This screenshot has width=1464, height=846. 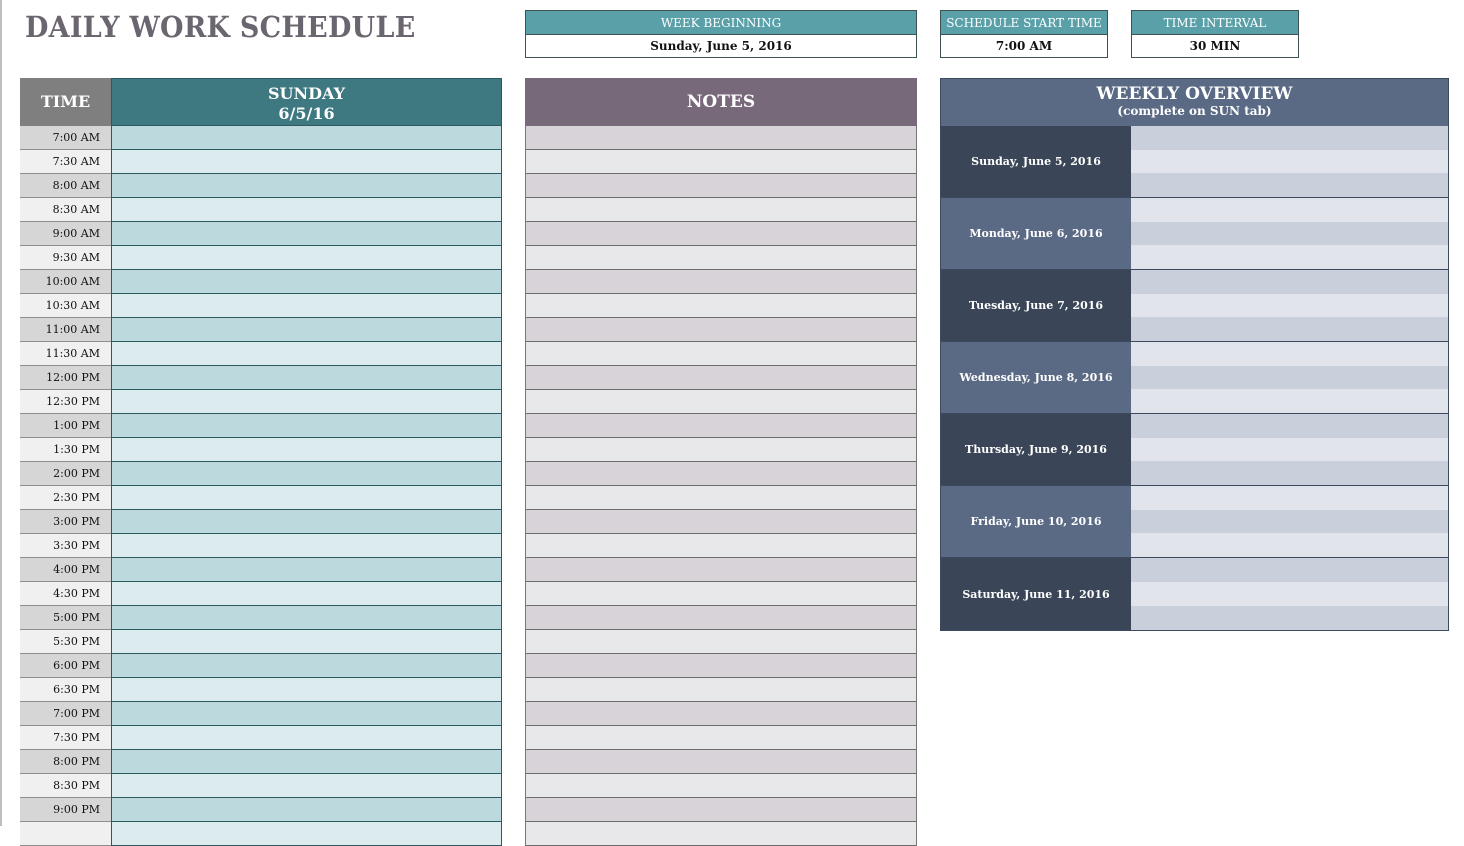 What do you see at coordinates (1215, 23) in the screenshot?
I see `time-interval-label: TIME INTERVAL` at bounding box center [1215, 23].